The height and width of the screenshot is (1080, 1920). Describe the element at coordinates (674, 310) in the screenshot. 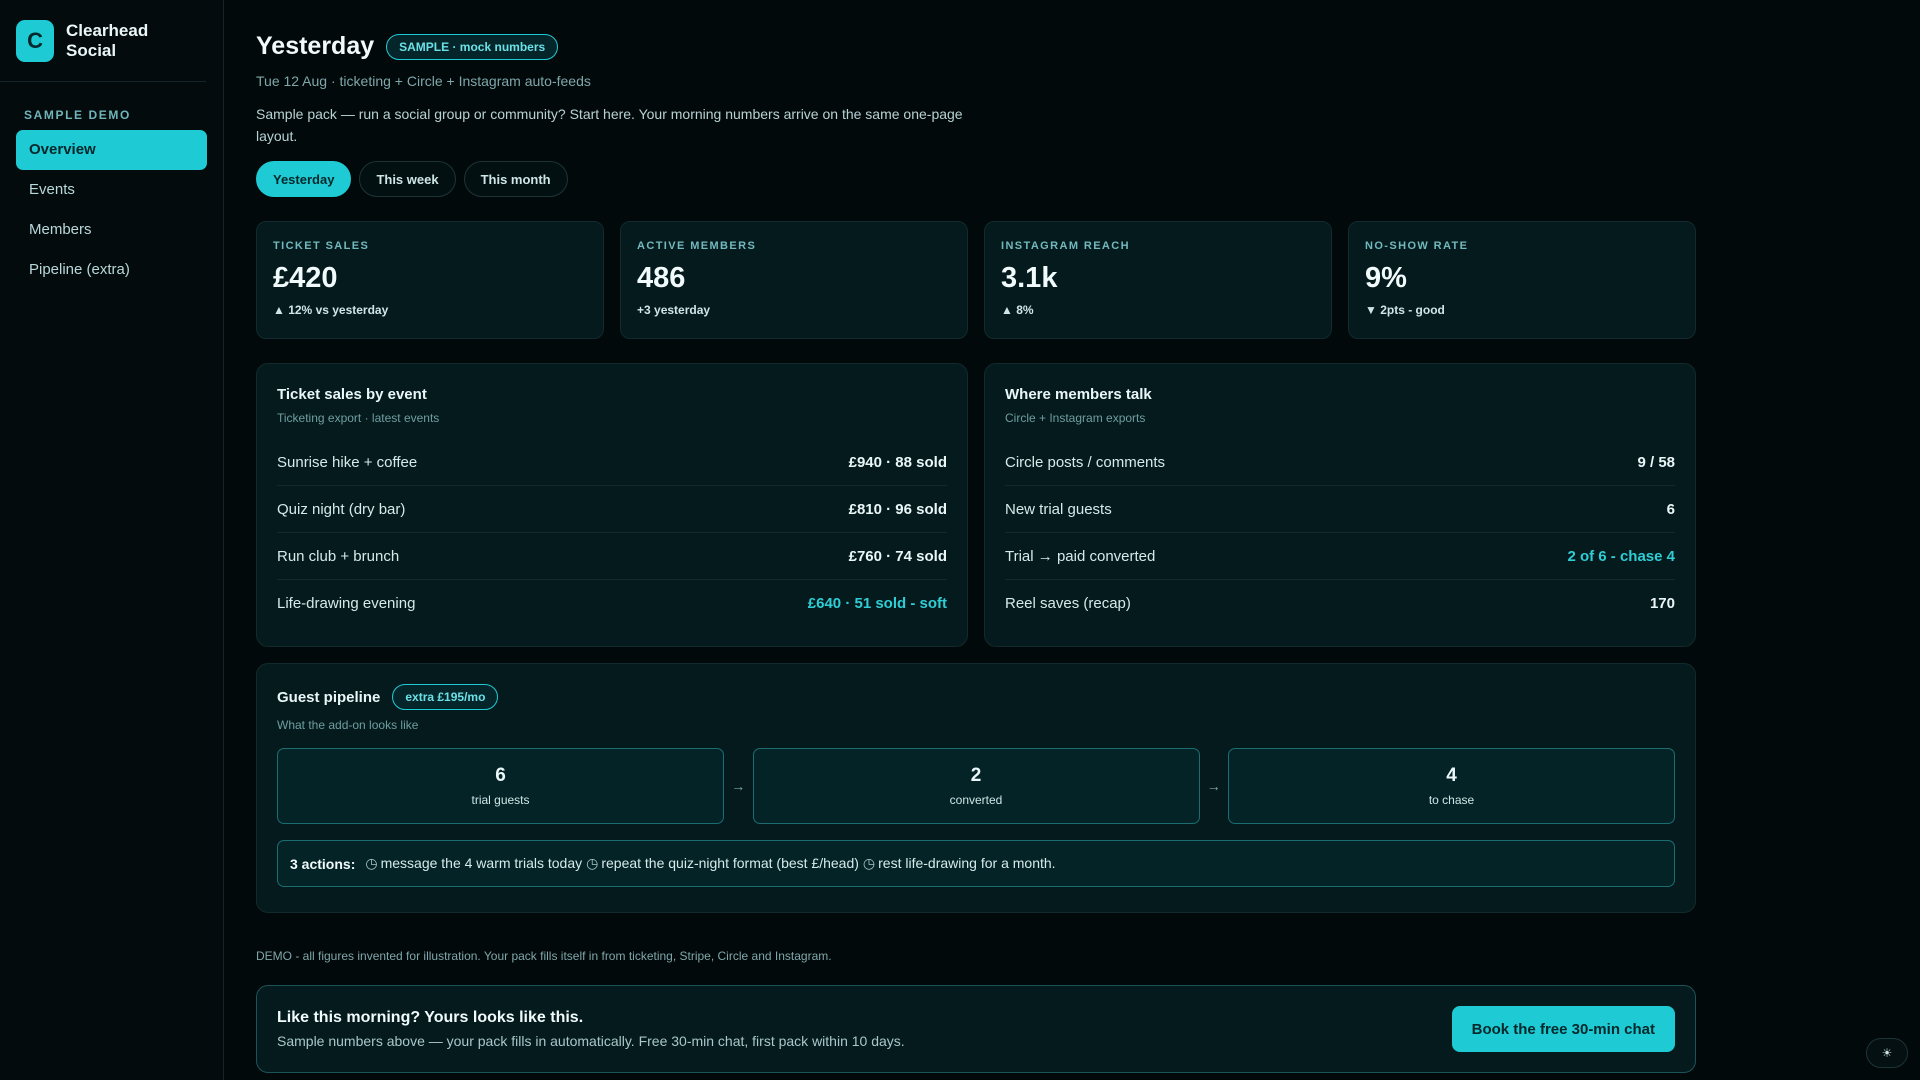

I see `kpi-delta: +3 yesterday` at that location.